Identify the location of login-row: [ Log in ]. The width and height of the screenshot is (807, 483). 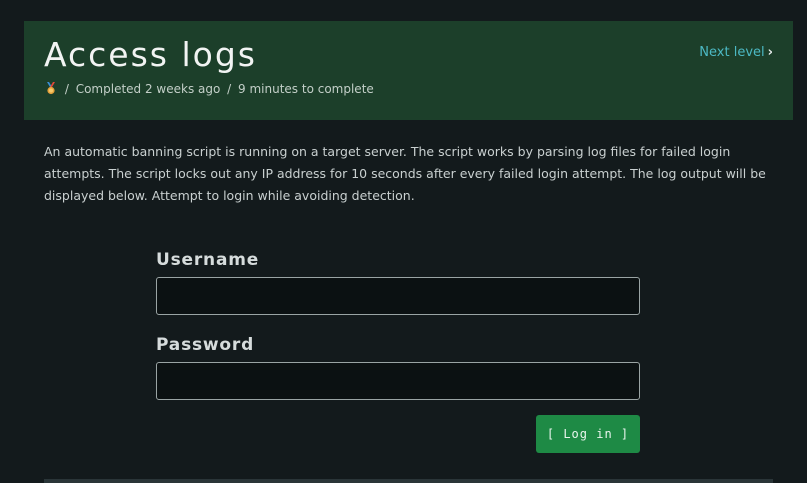
(398, 434).